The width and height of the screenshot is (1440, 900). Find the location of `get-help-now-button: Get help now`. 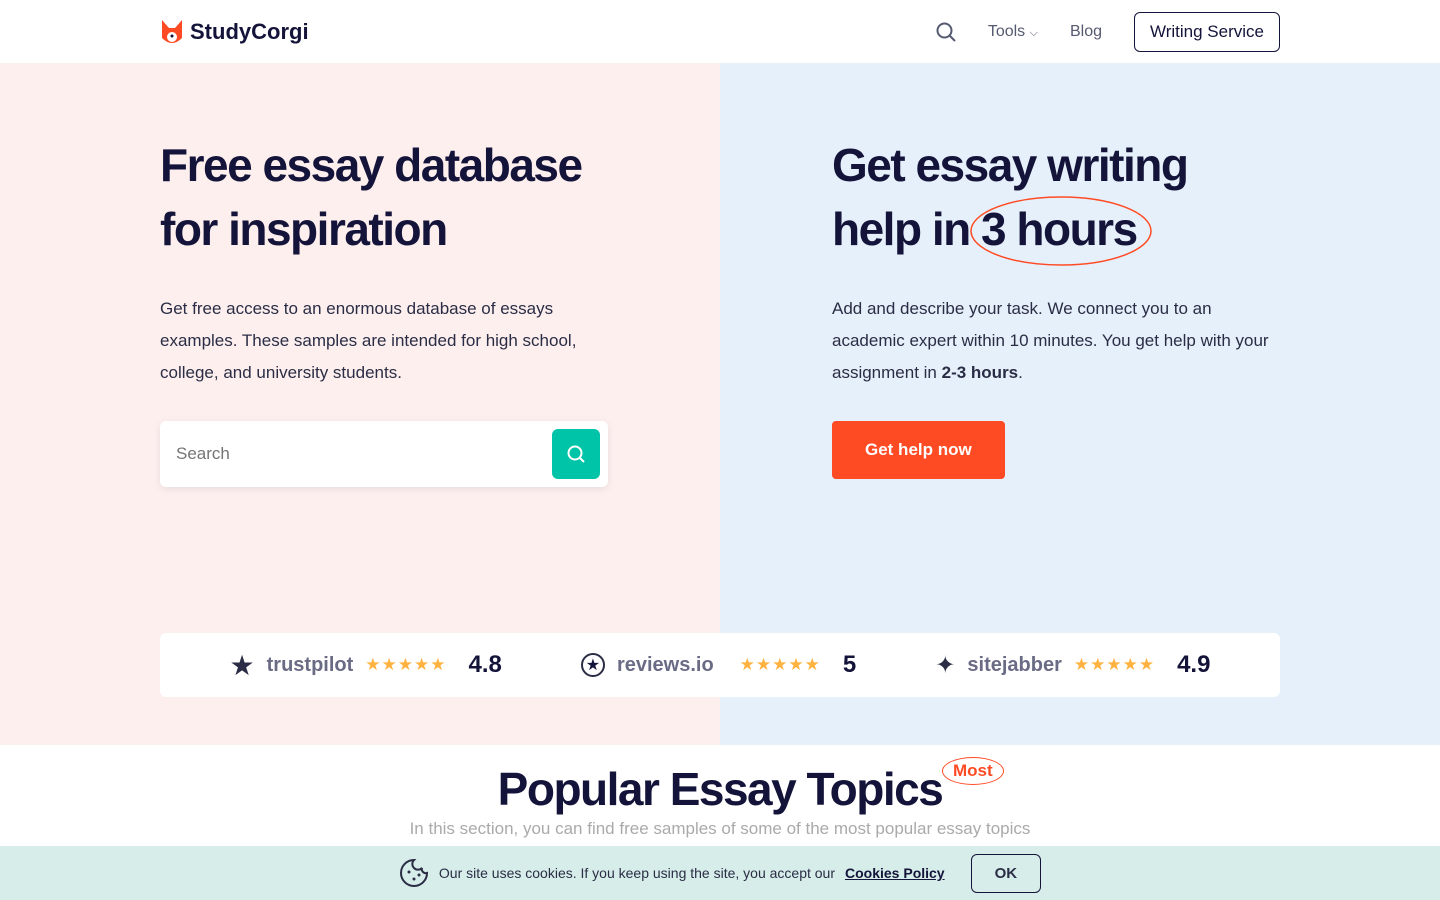

get-help-now-button: Get help now is located at coordinates (918, 450).